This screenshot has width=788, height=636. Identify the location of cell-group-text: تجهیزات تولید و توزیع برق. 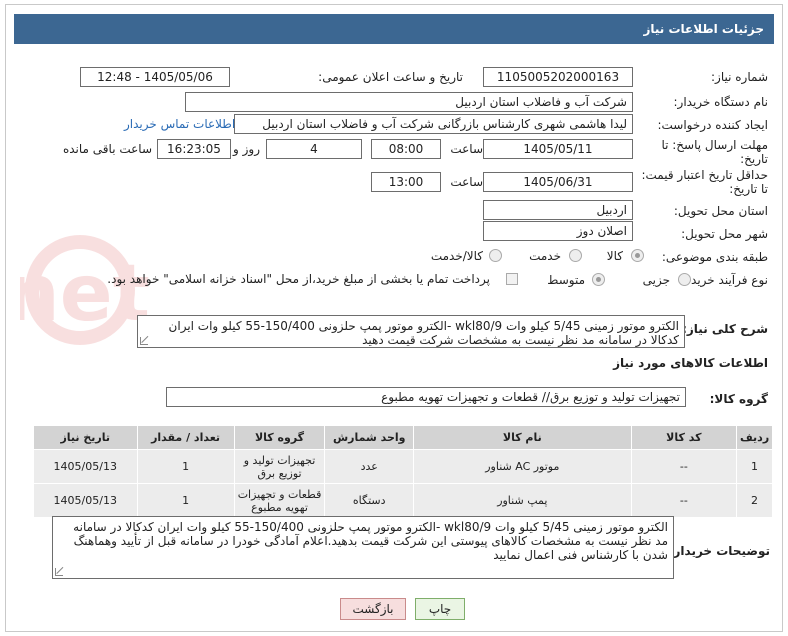
(279, 466).